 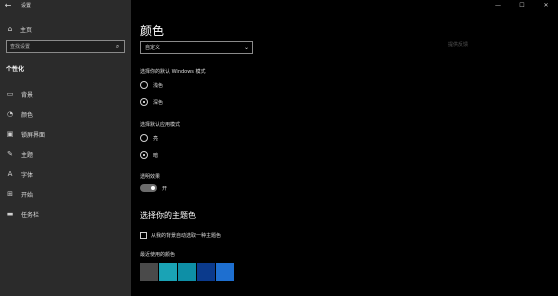 I want to click on search-icon: ⌕, so click(x=117, y=46).